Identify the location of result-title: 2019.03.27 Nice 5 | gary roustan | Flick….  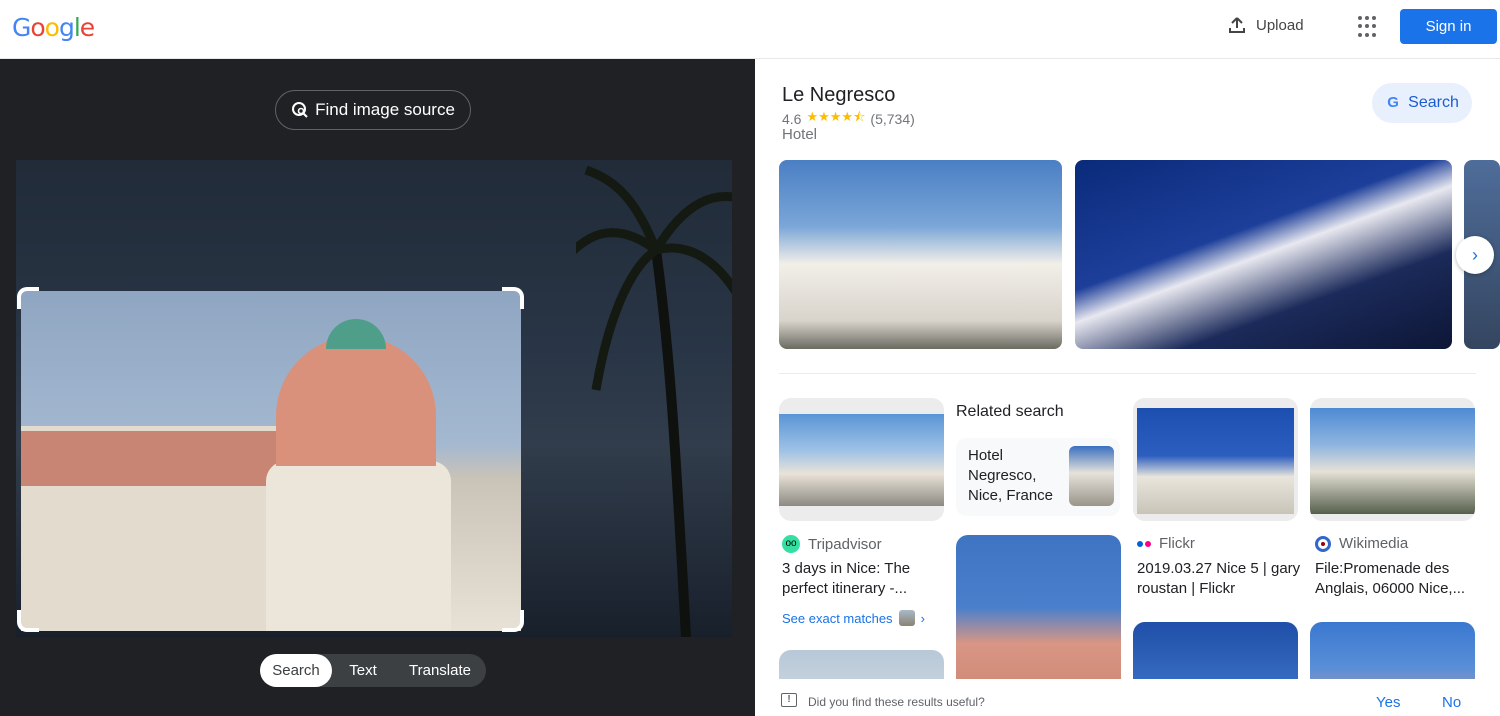
(1219, 579).